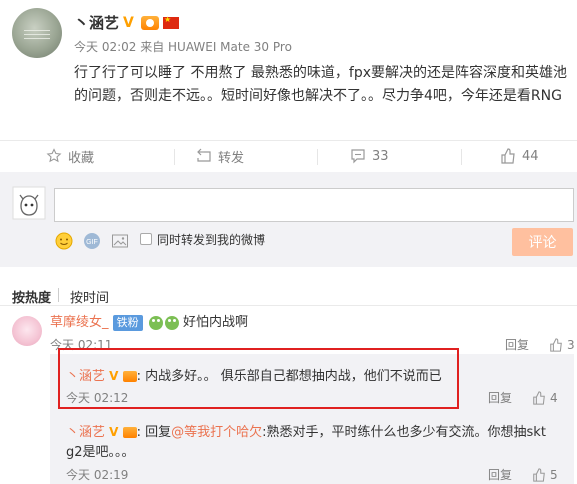 Image resolution: width=577 pixels, height=484 pixels. I want to click on comment-actions: 回复 3, so click(540, 344).